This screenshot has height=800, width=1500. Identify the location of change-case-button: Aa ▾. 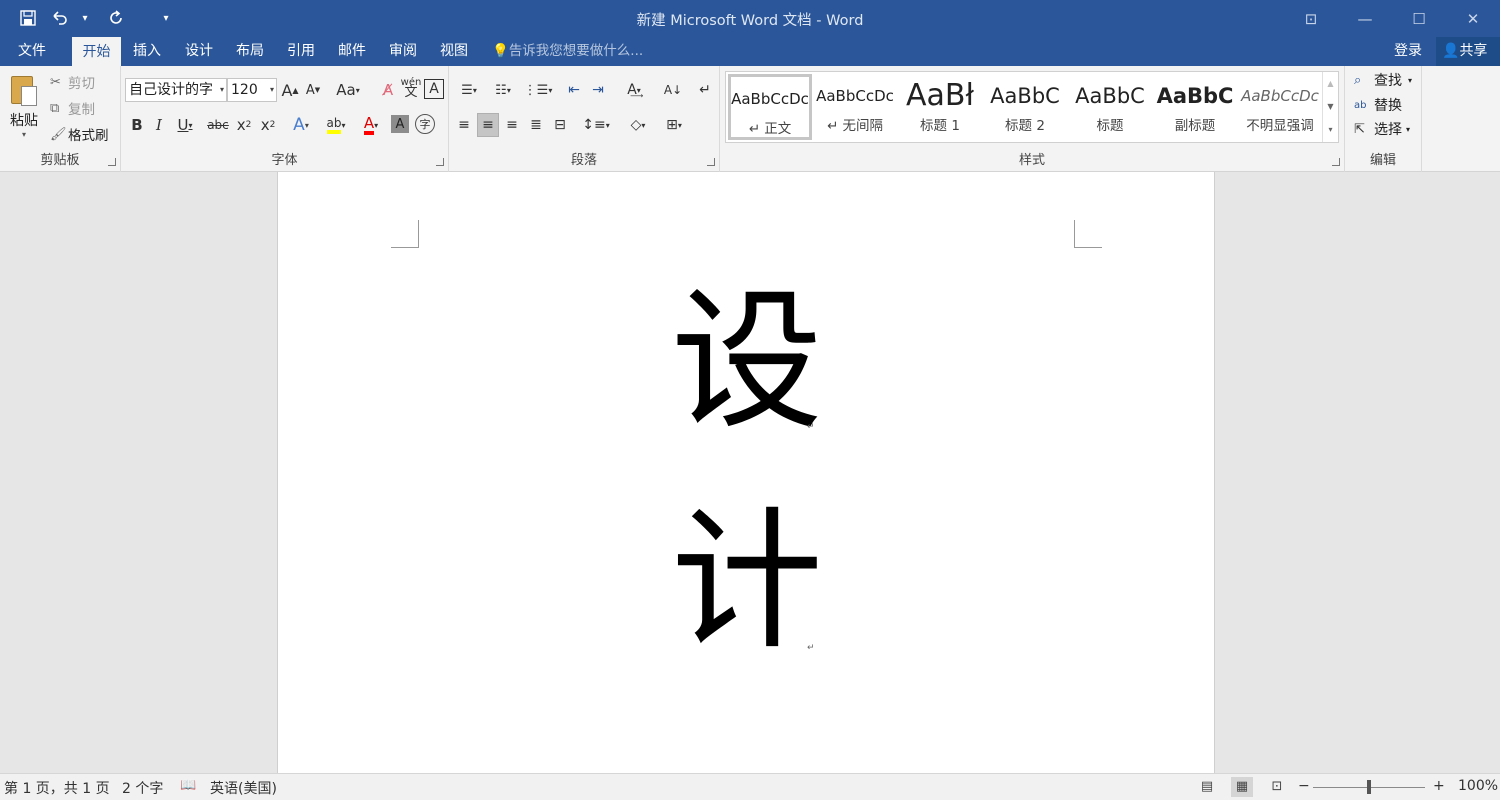
(348, 90).